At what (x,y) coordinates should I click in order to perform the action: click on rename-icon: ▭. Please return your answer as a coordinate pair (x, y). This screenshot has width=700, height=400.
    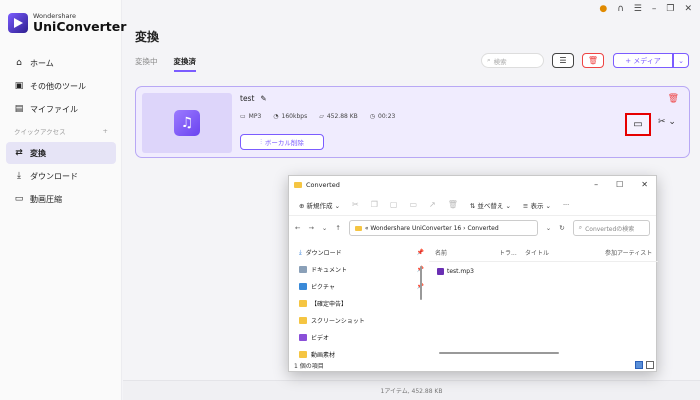
    Looking at the image, I should click on (413, 204).